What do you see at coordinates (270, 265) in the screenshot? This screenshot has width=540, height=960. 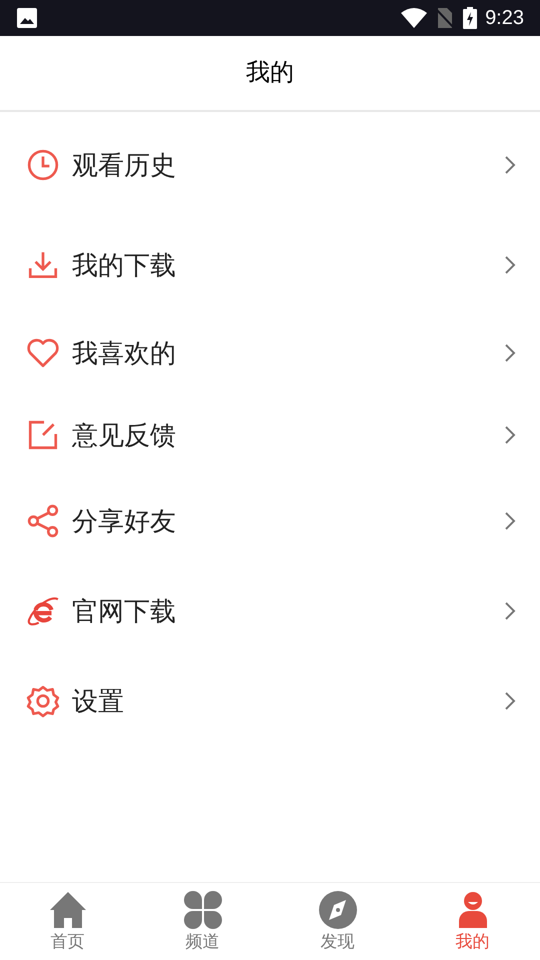 I see `menu-item: 我的下载` at bounding box center [270, 265].